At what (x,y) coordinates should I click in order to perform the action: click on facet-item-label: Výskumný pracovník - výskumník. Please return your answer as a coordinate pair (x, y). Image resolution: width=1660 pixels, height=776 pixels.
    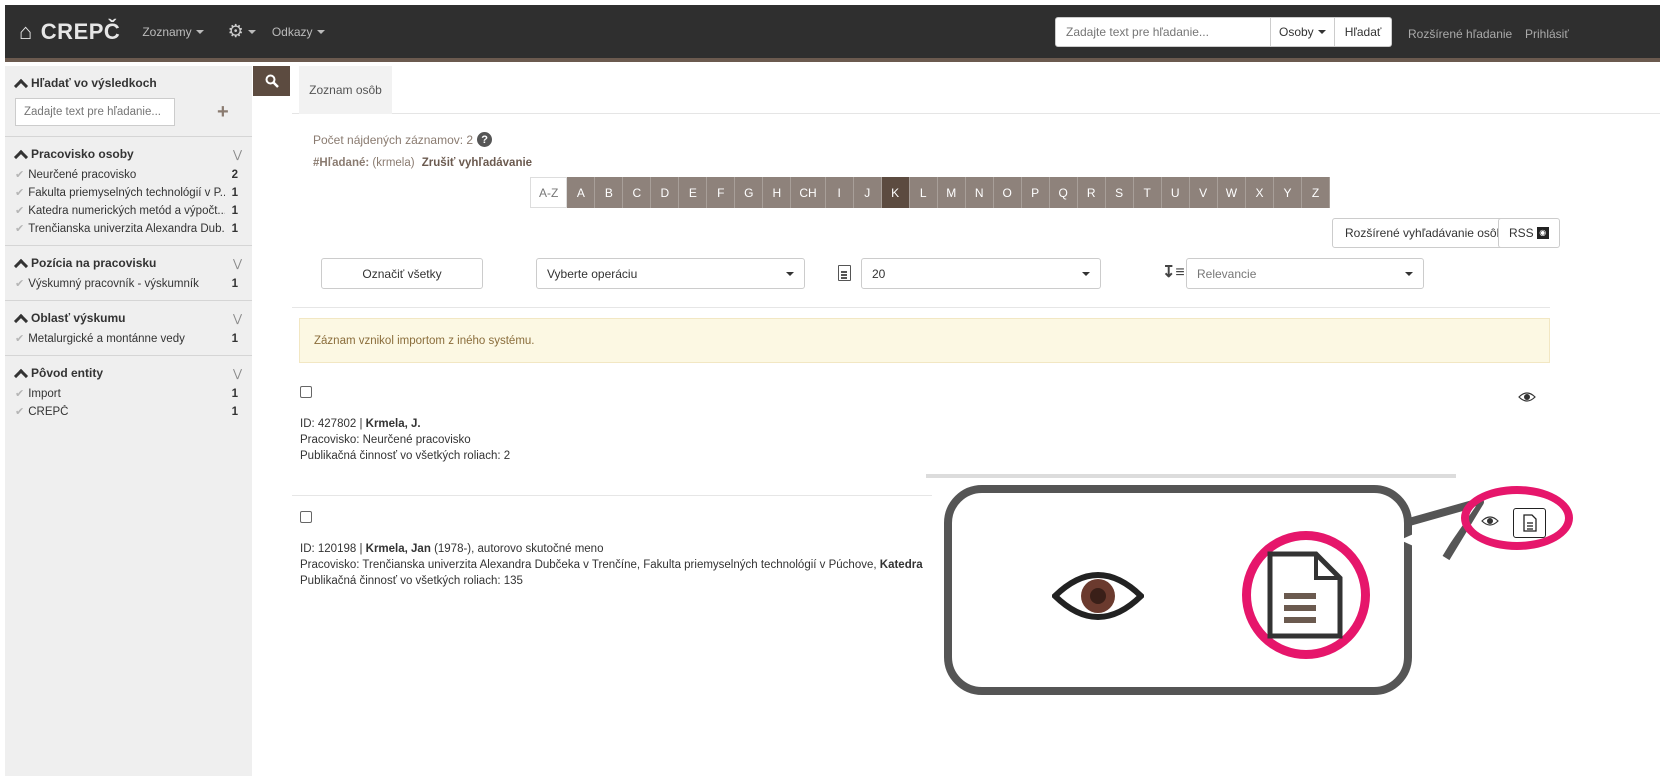
    Looking at the image, I should click on (113, 283).